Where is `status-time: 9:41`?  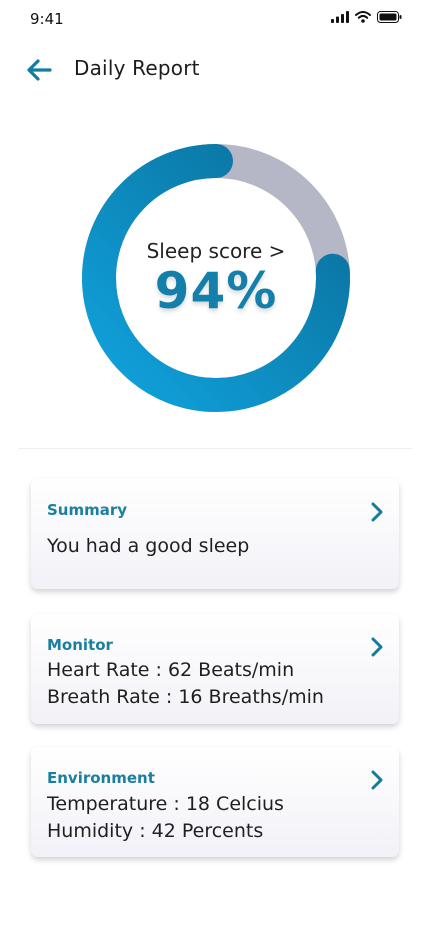 status-time: 9:41 is located at coordinates (47, 19).